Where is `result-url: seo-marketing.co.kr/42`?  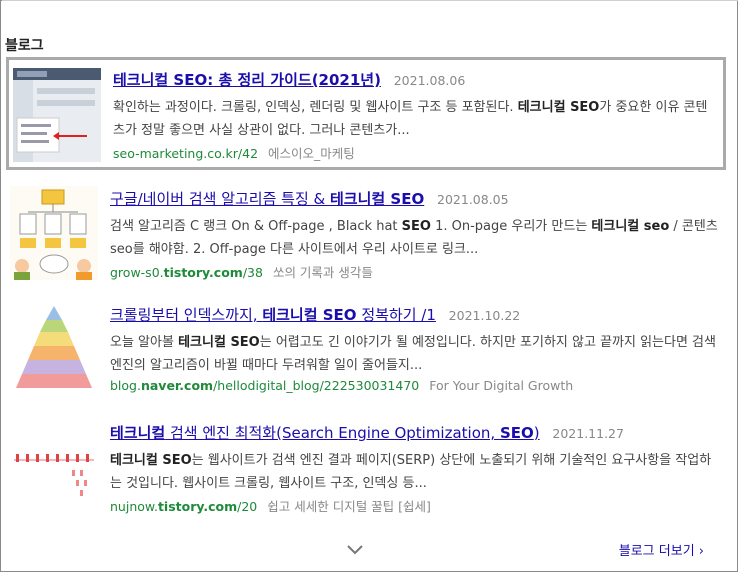 result-url: seo-marketing.co.kr/42 is located at coordinates (185, 153).